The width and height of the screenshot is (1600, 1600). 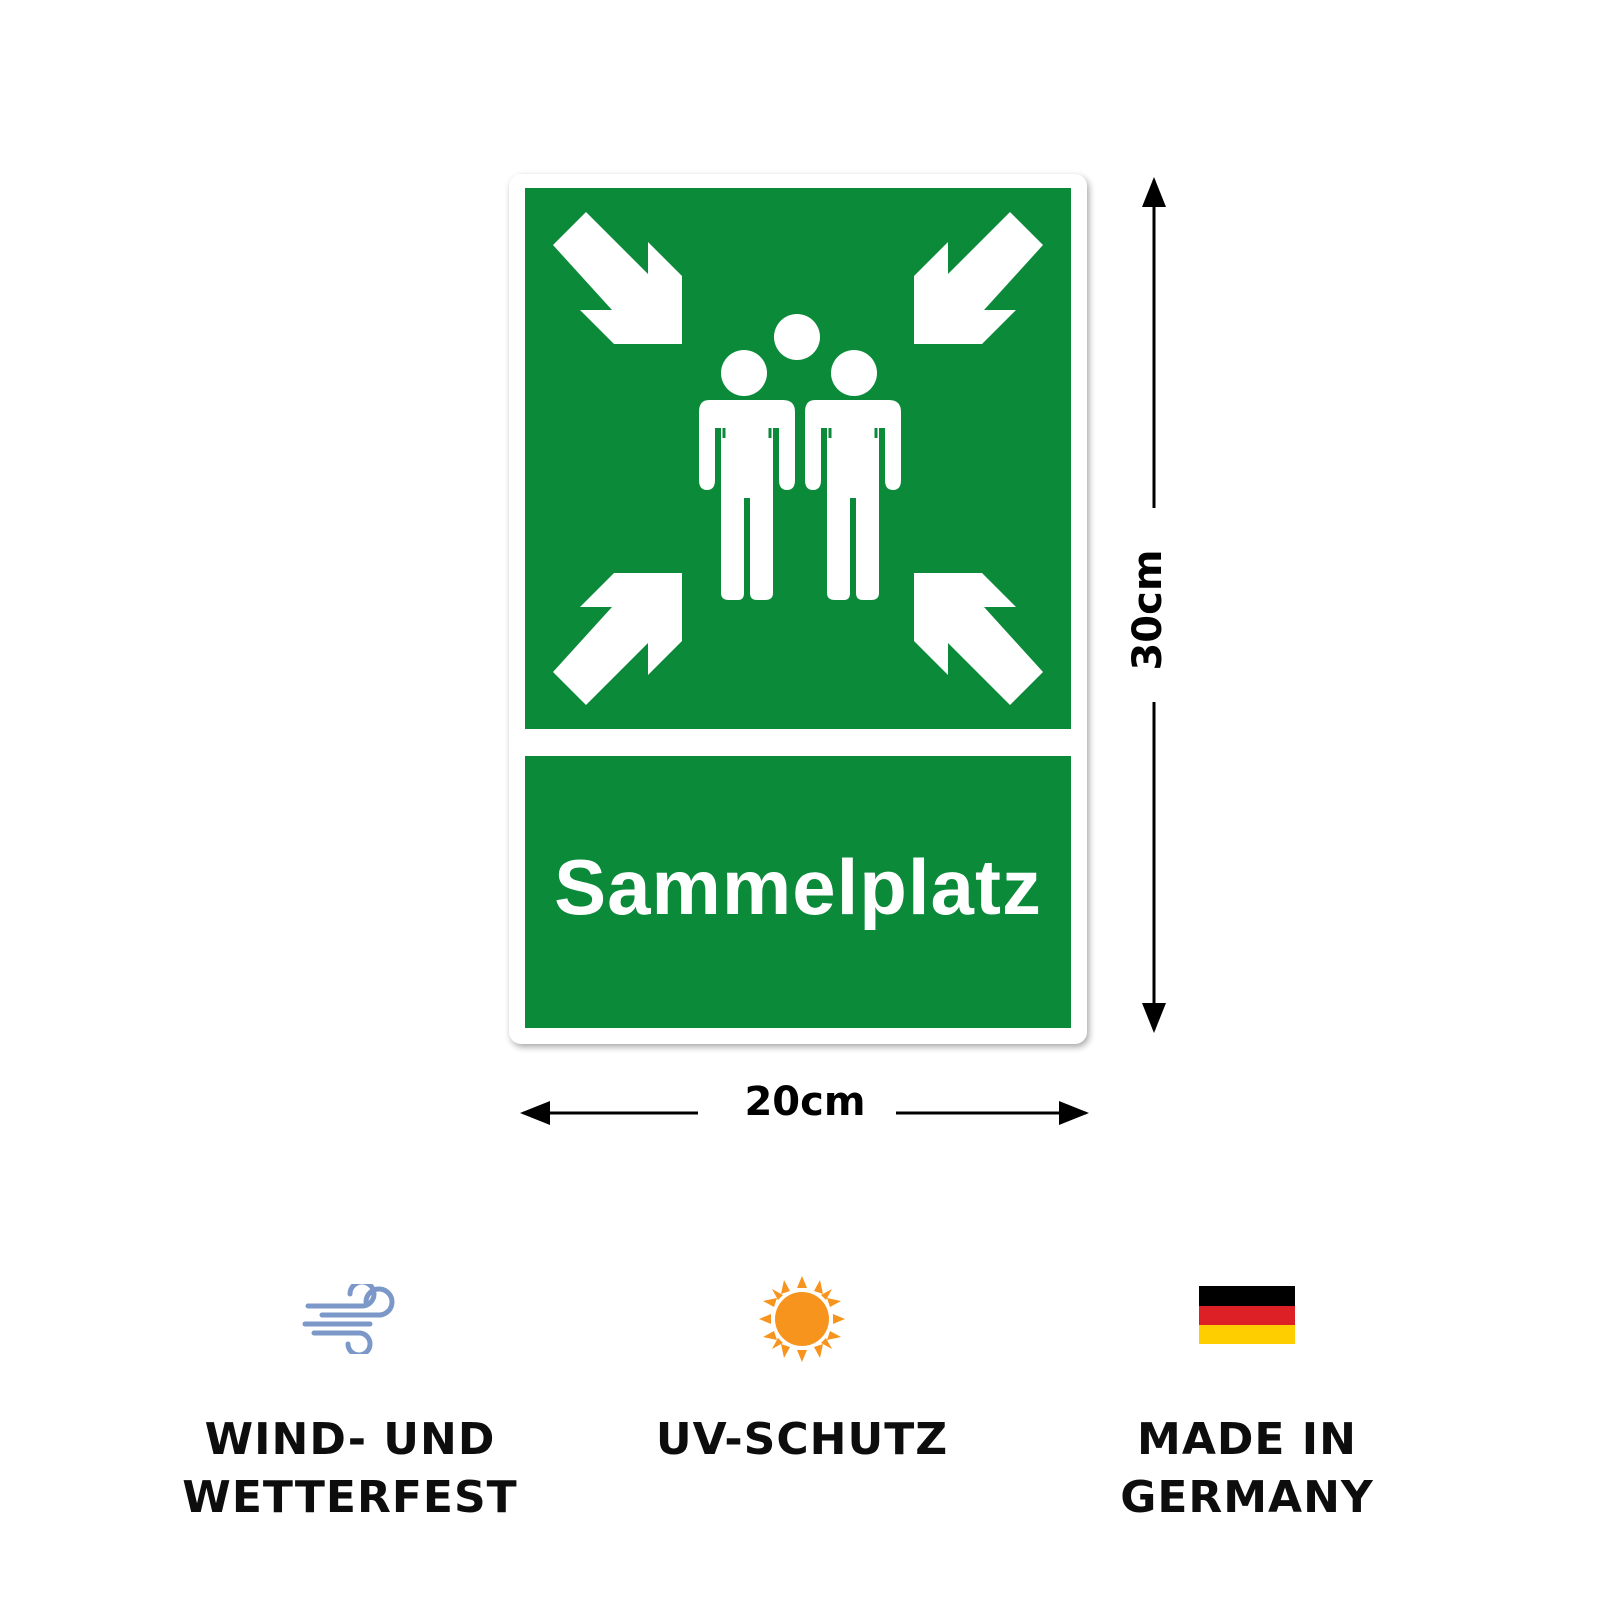 I want to click on head-right-icon, so click(x=854, y=373).